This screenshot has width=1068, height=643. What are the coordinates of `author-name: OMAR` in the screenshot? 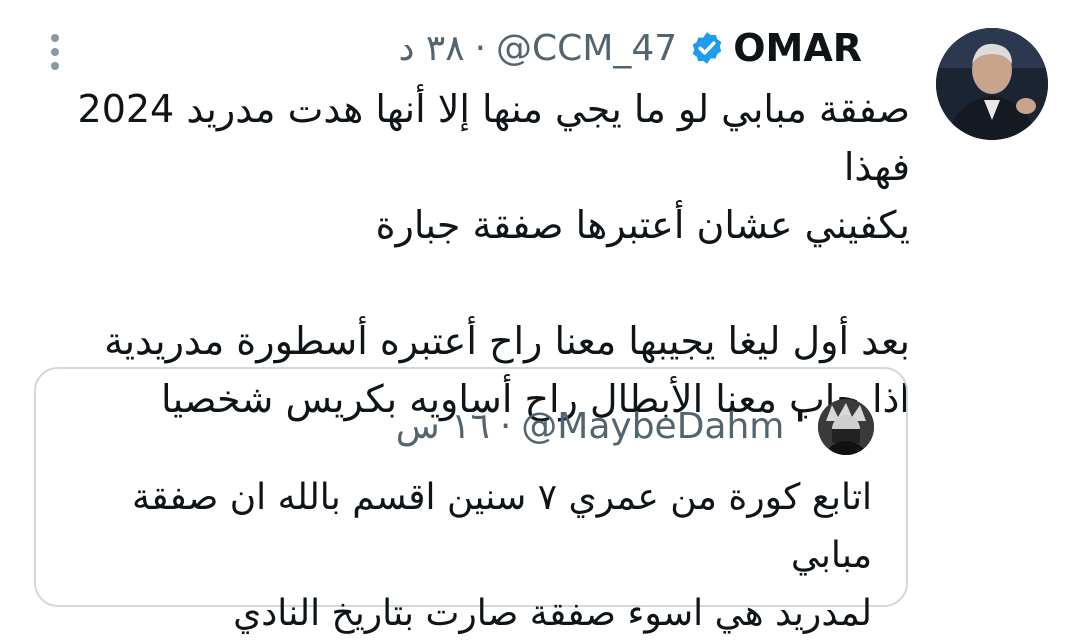 It's located at (797, 48).